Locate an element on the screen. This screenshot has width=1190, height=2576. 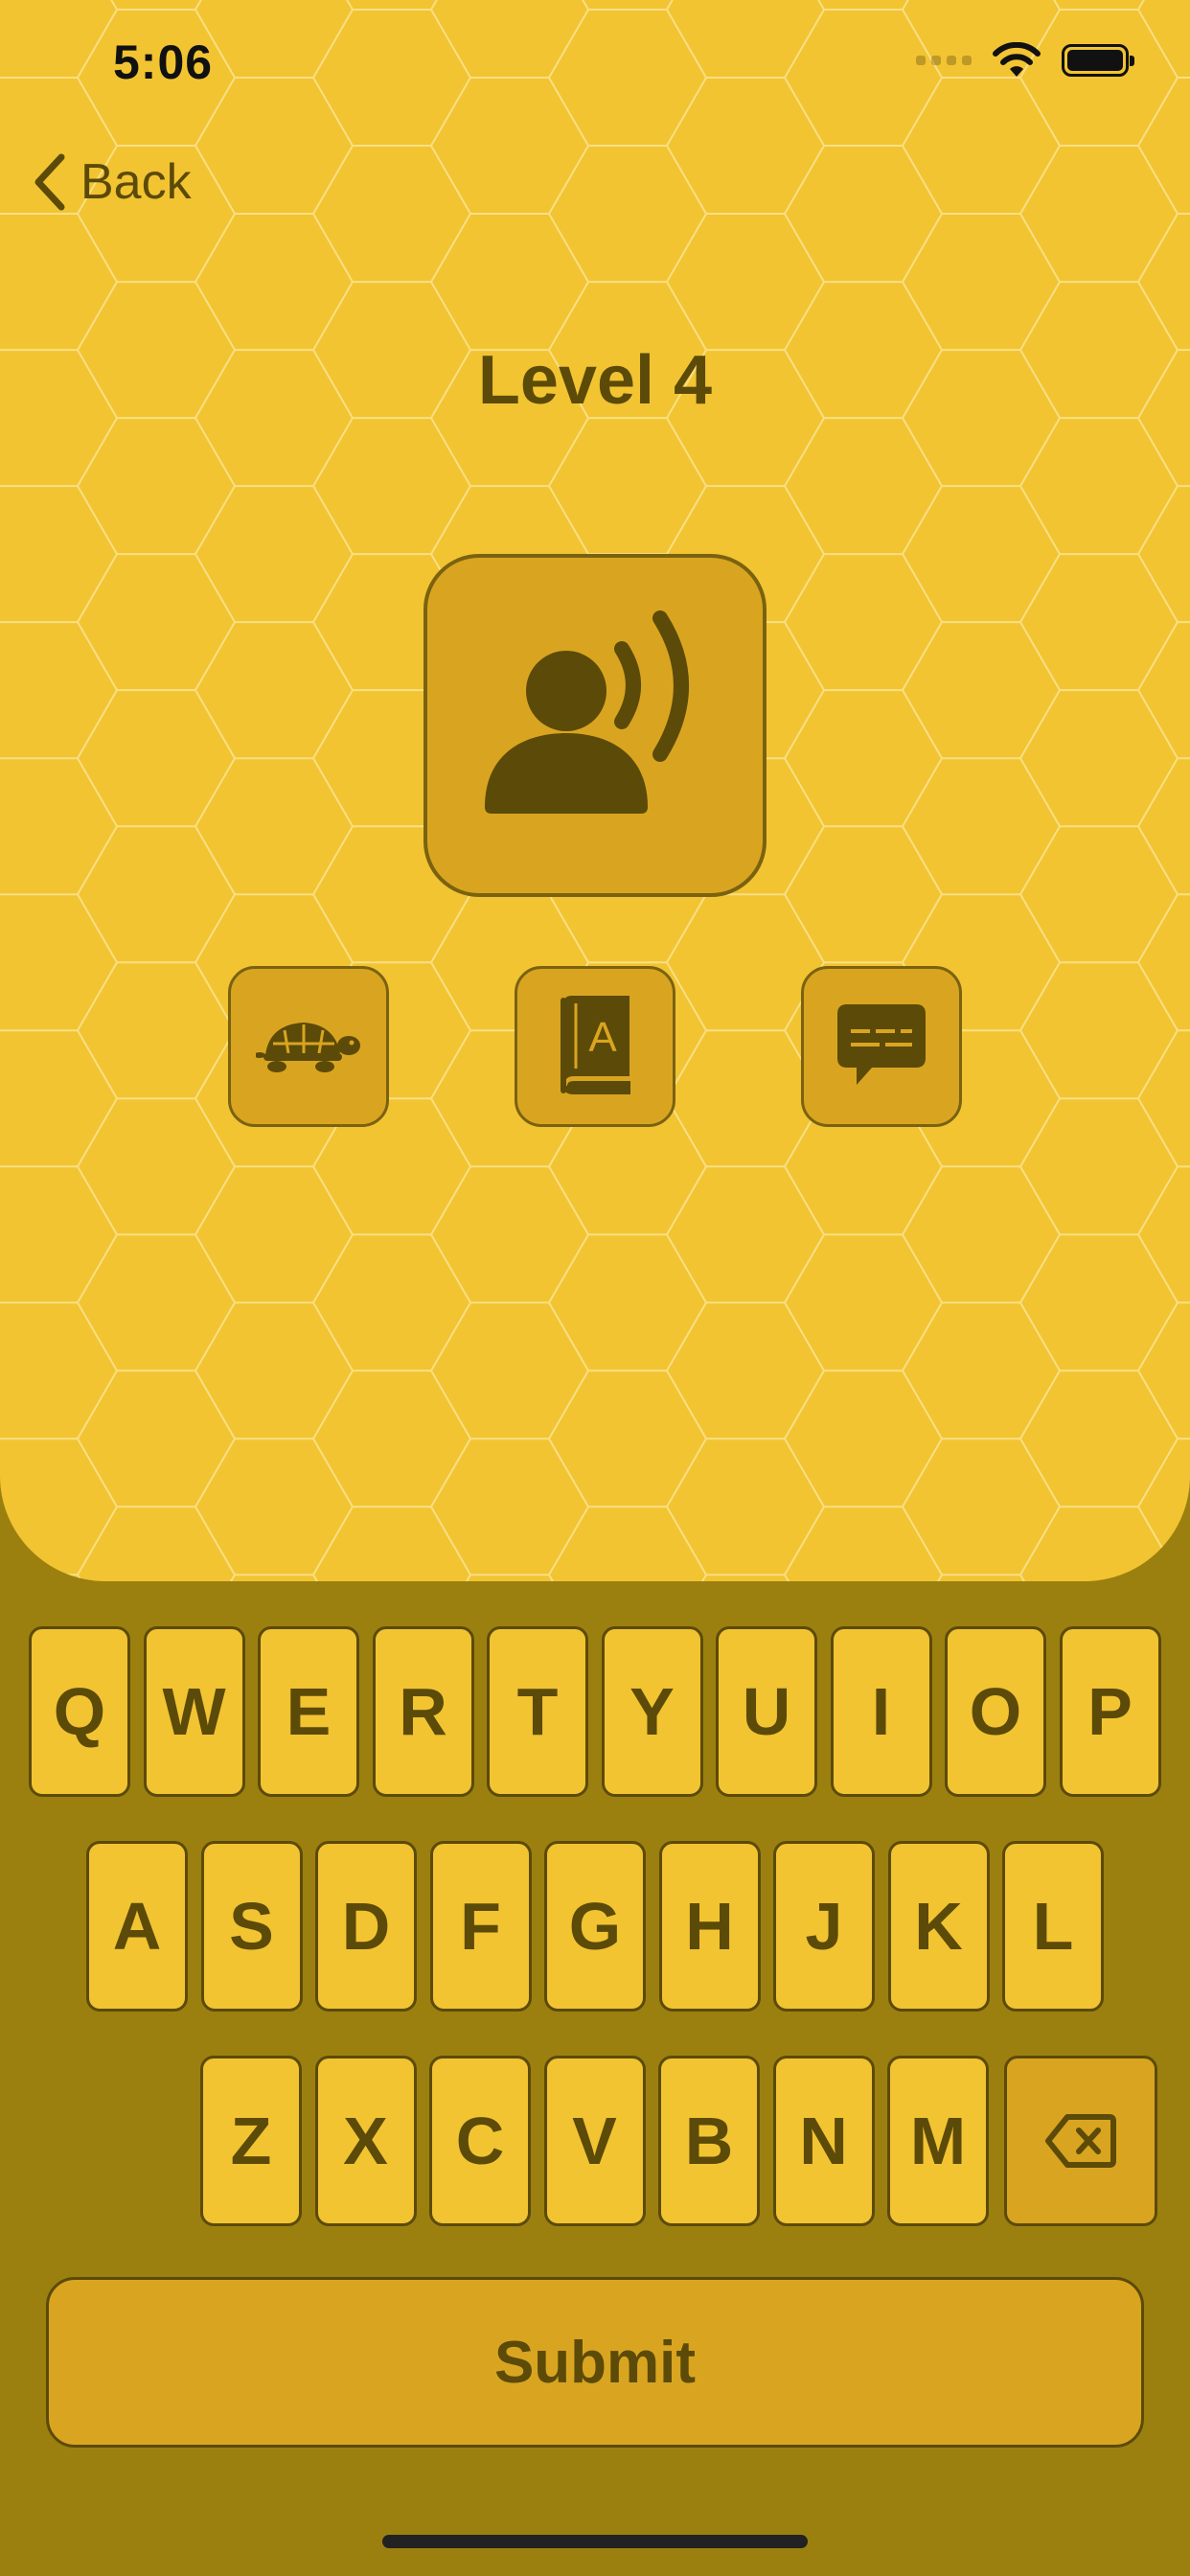
slow-speed-button is located at coordinates (309, 1046).